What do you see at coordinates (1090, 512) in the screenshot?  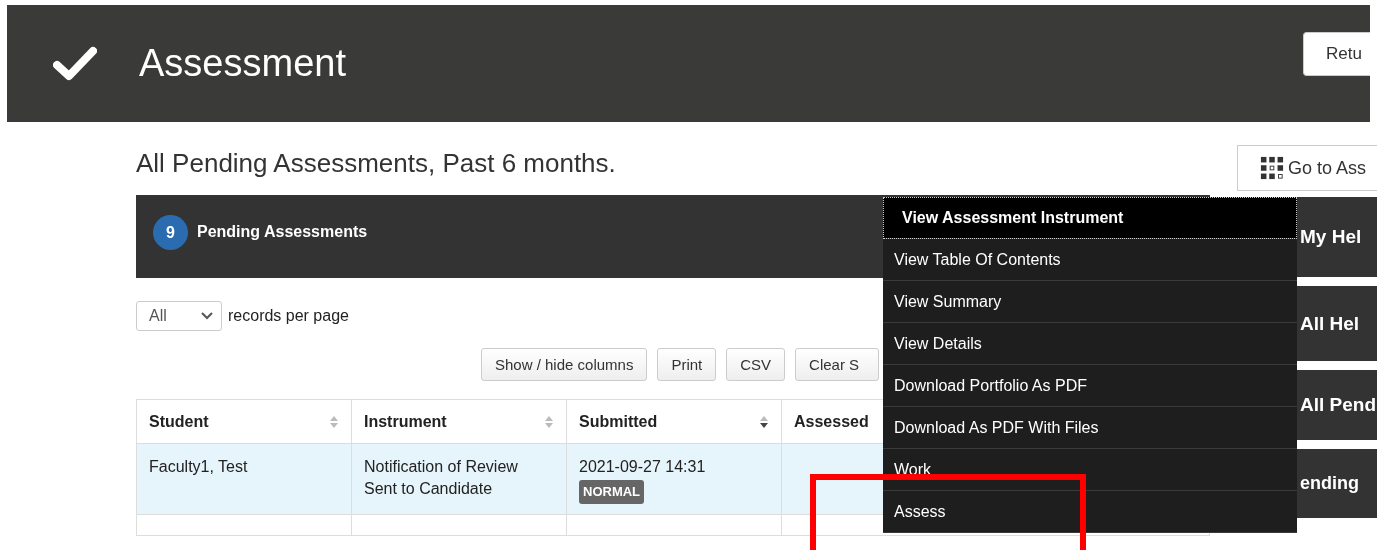 I see `menu-item: Assess` at bounding box center [1090, 512].